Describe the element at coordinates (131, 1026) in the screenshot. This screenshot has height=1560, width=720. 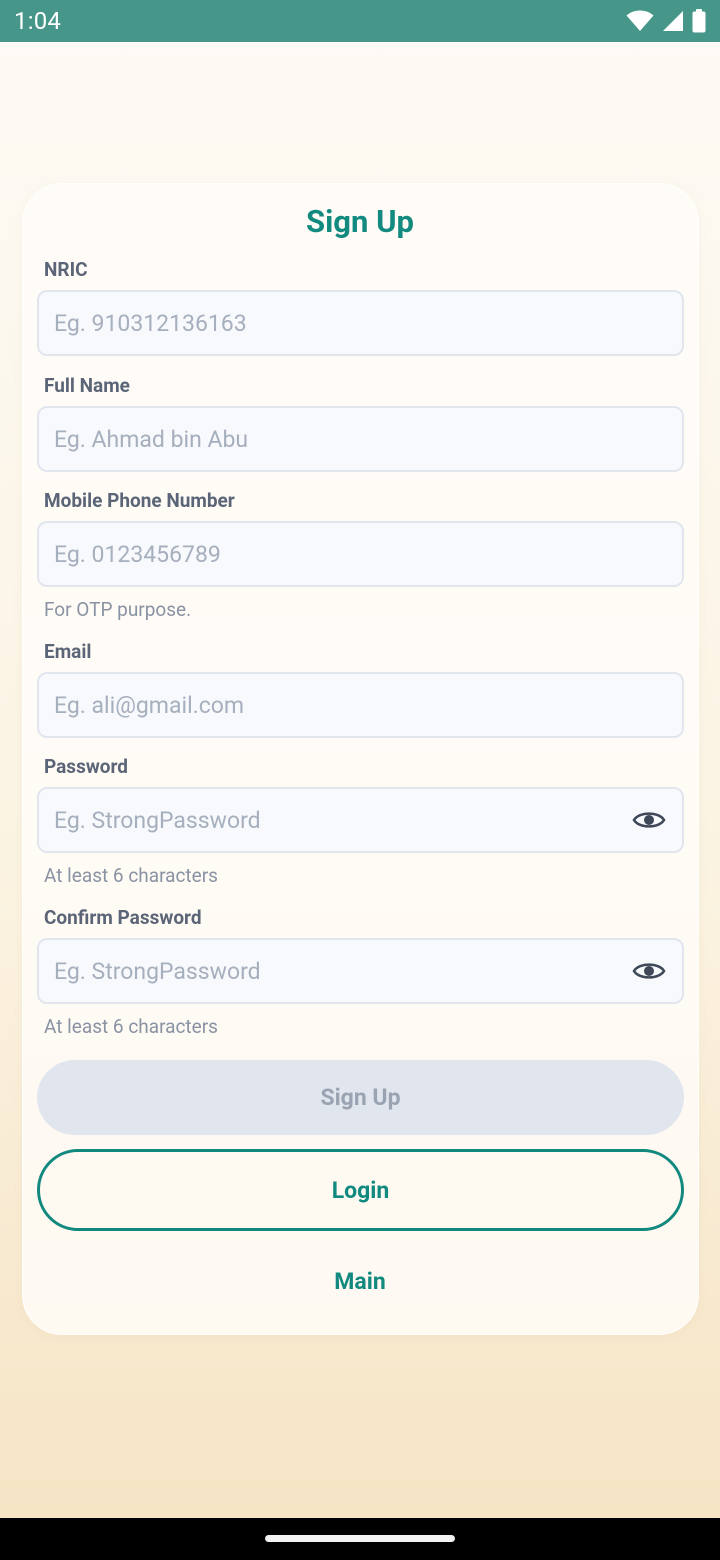
I see `confirm-password-helper: At least 6 characters` at that location.